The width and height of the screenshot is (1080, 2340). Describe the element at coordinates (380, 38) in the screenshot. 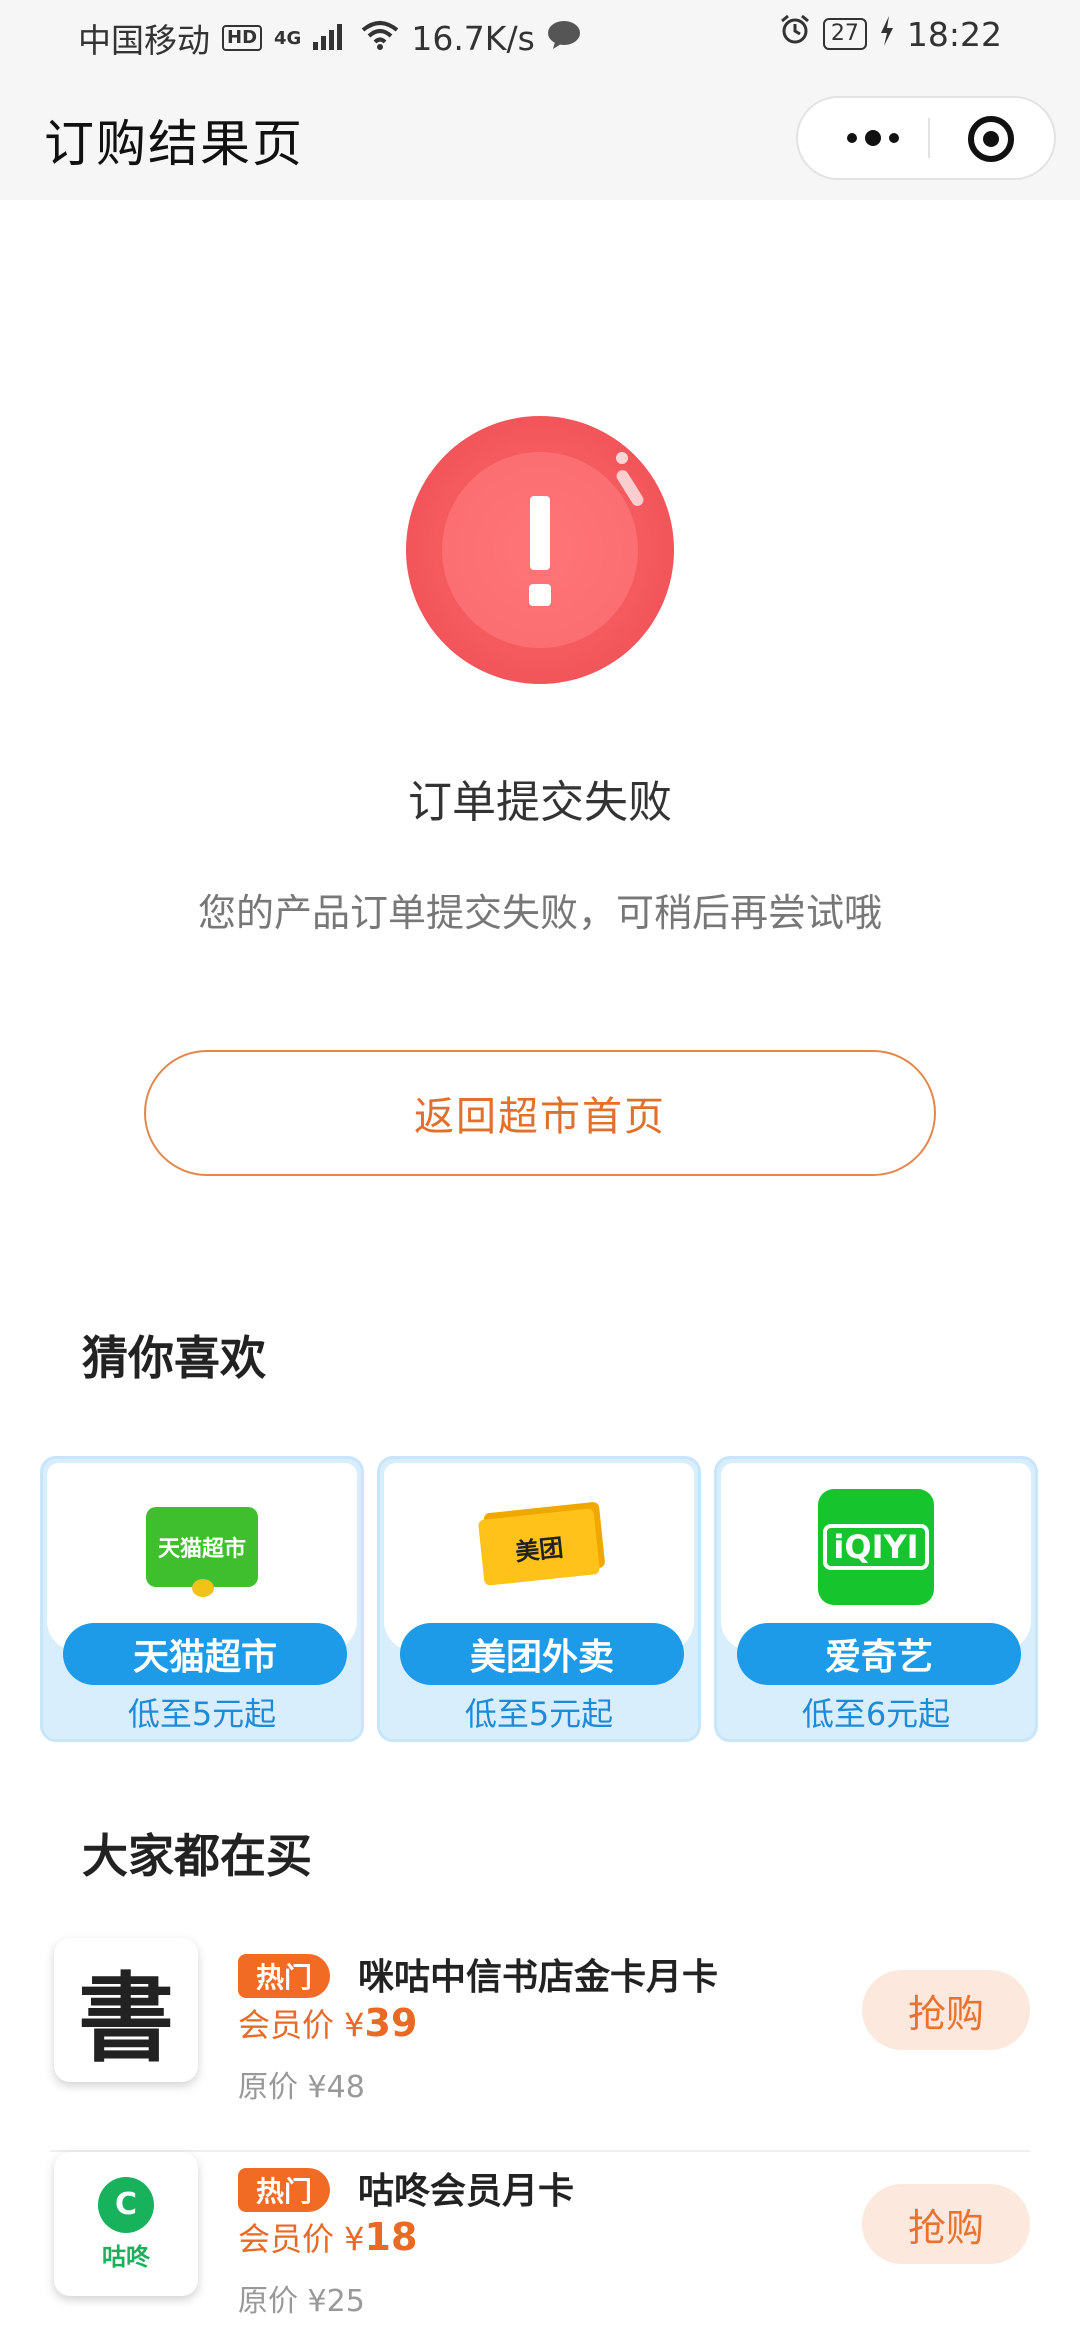

I see `wifi-icon` at that location.